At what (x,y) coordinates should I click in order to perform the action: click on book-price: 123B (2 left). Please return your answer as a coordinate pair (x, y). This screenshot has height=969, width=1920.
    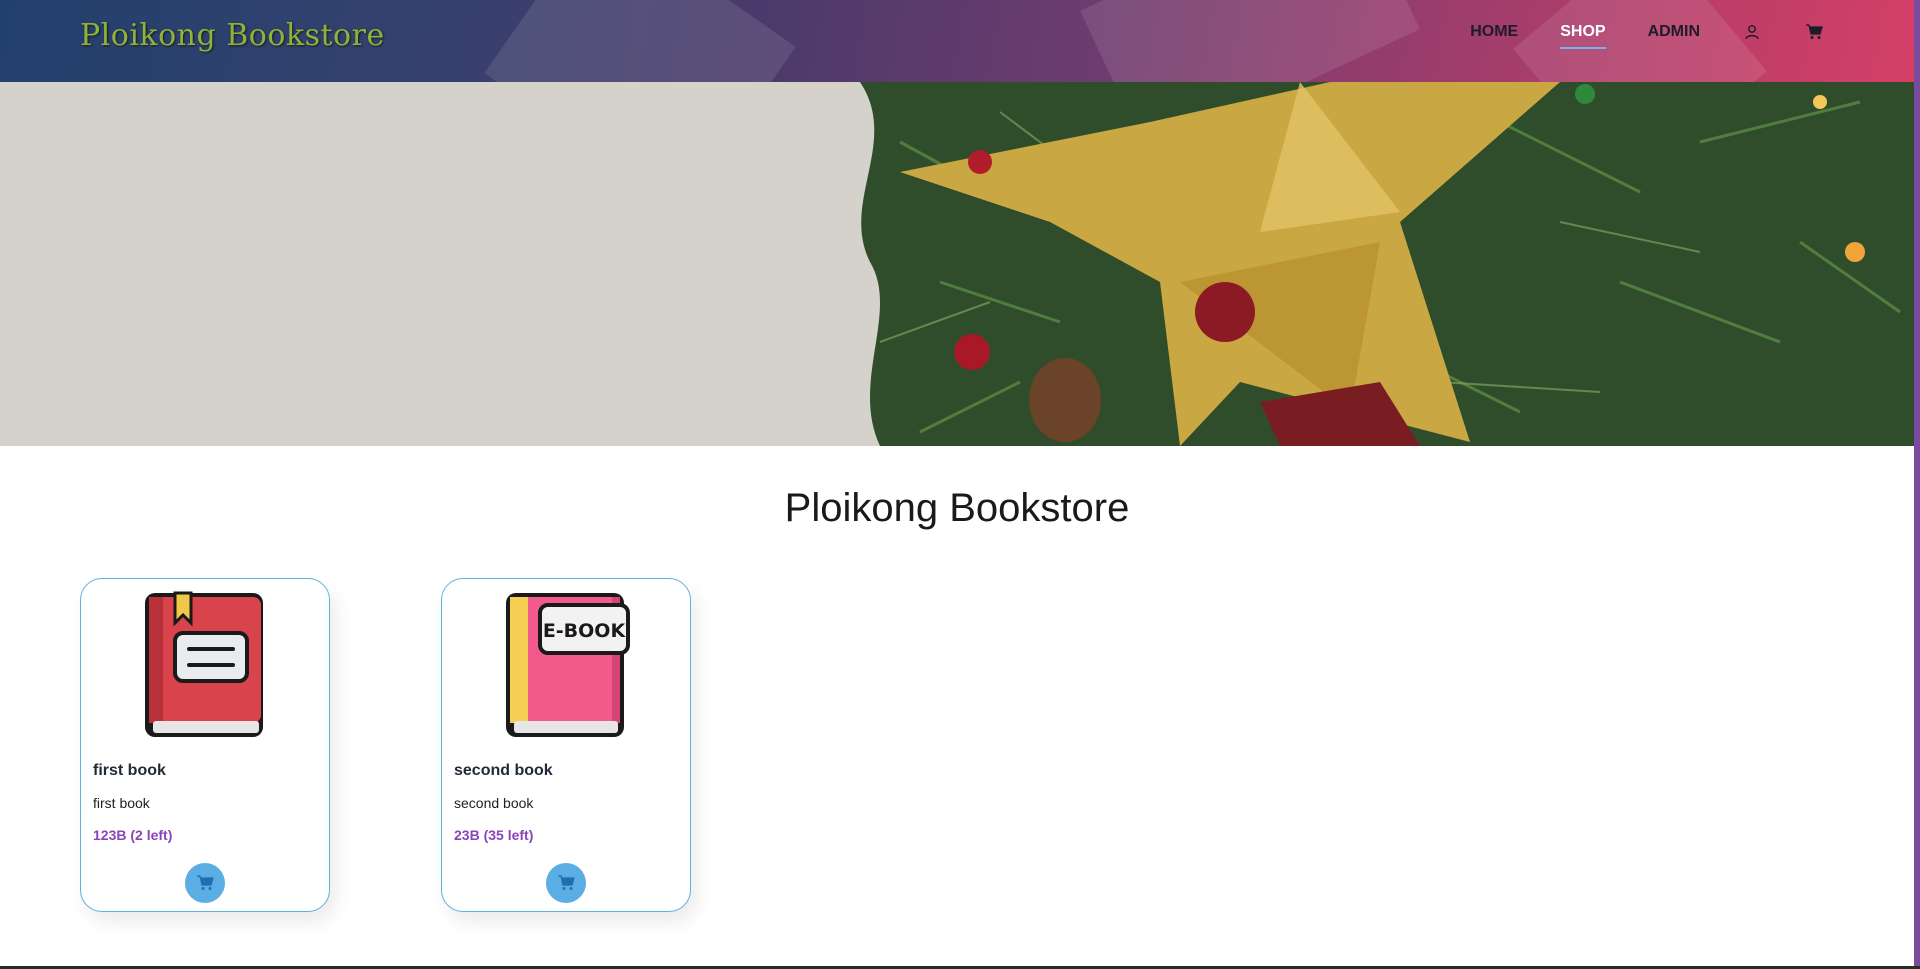
    Looking at the image, I should click on (133, 835).